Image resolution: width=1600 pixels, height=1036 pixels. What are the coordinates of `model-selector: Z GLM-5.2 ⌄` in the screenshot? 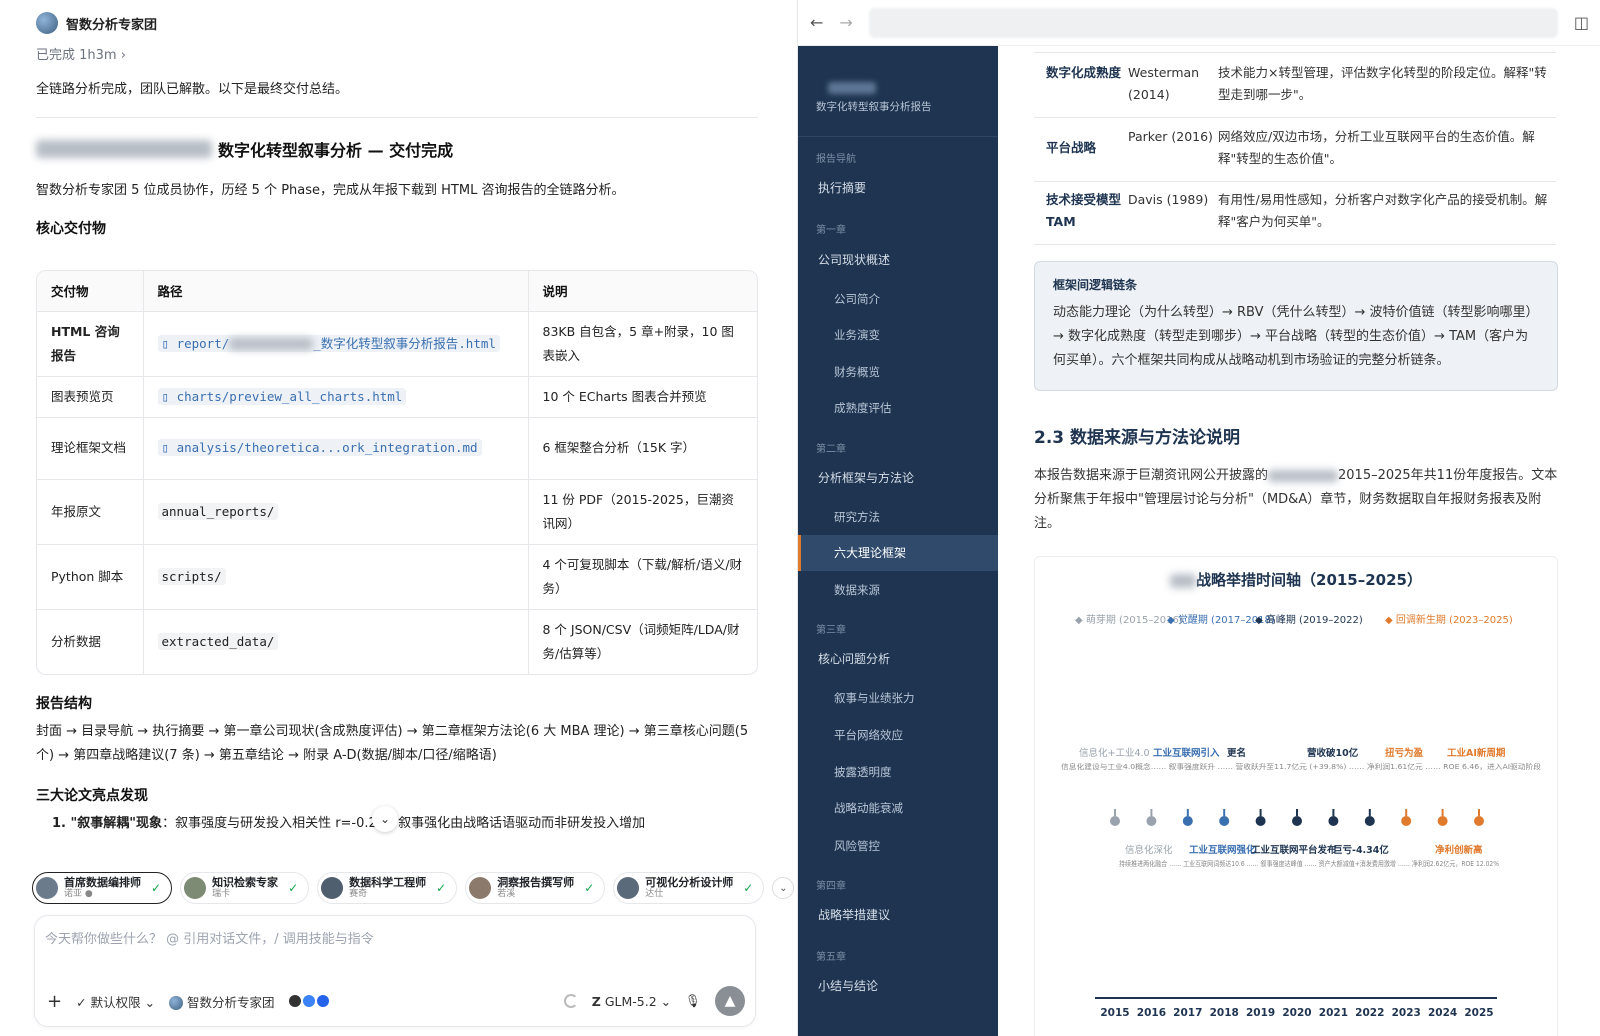 It's located at (631, 1001).